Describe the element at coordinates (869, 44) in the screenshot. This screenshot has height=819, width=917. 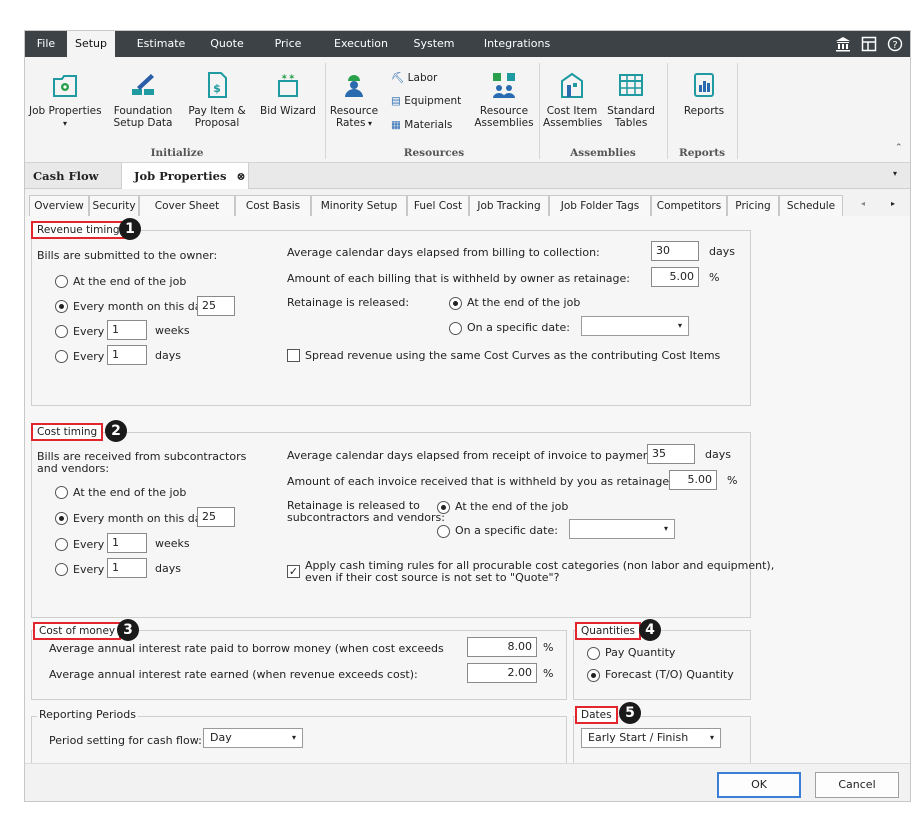
I see `grid-layout-icon` at that location.